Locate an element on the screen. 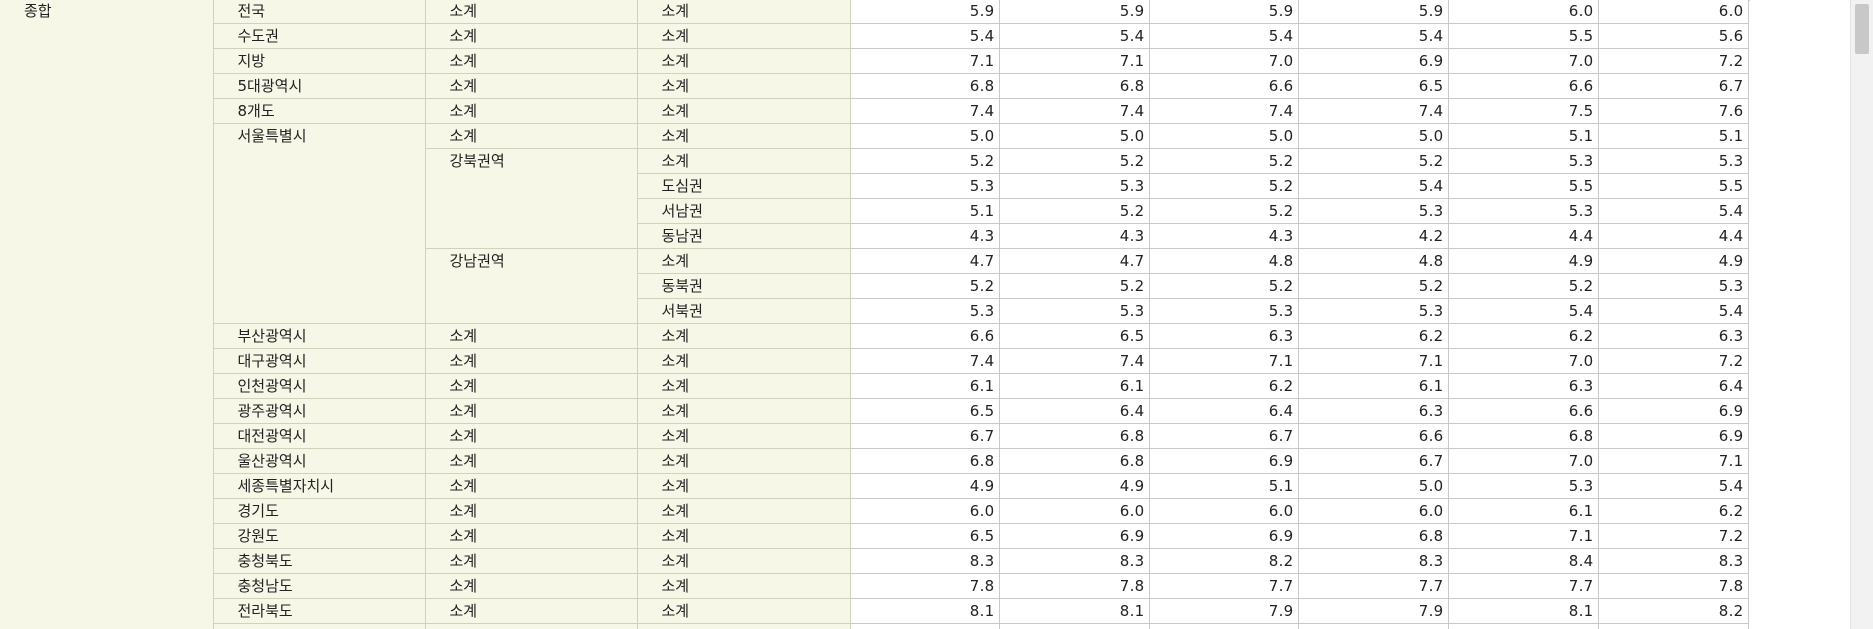 The image size is (1873, 629). subregion-label: 강남권역 is located at coordinates (477, 261).